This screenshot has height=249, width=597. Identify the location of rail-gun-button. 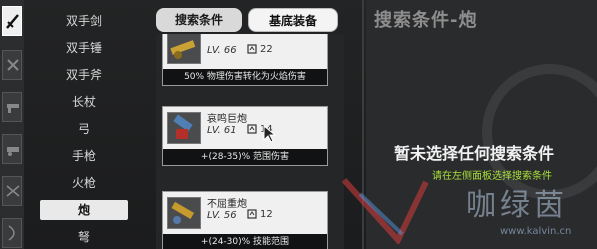
(12, 107).